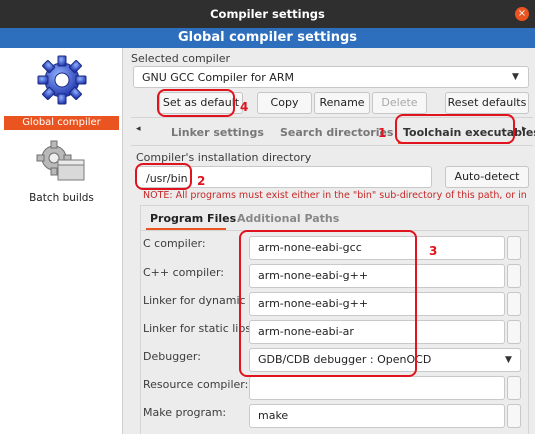  Describe the element at coordinates (61, 129) in the screenshot. I see `sidebar-item-global-compiler-settings: Global compiler settings` at that location.